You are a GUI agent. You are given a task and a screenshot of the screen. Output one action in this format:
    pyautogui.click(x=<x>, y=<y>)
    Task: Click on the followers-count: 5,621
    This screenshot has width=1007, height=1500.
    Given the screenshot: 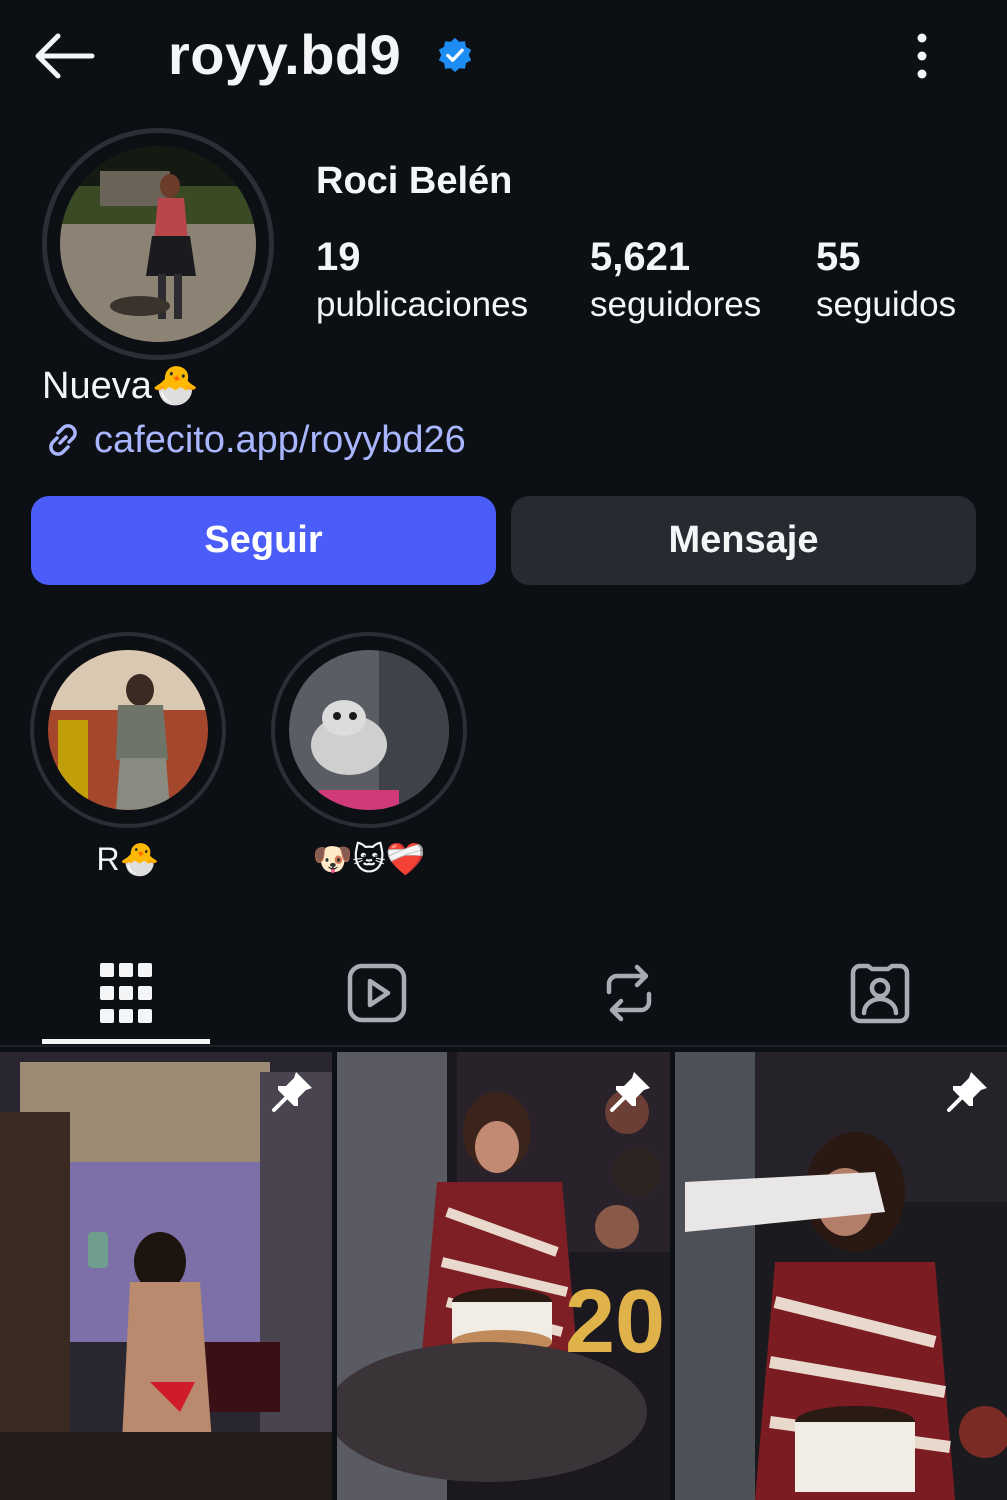 What is the action you would take?
    pyautogui.click(x=640, y=257)
    